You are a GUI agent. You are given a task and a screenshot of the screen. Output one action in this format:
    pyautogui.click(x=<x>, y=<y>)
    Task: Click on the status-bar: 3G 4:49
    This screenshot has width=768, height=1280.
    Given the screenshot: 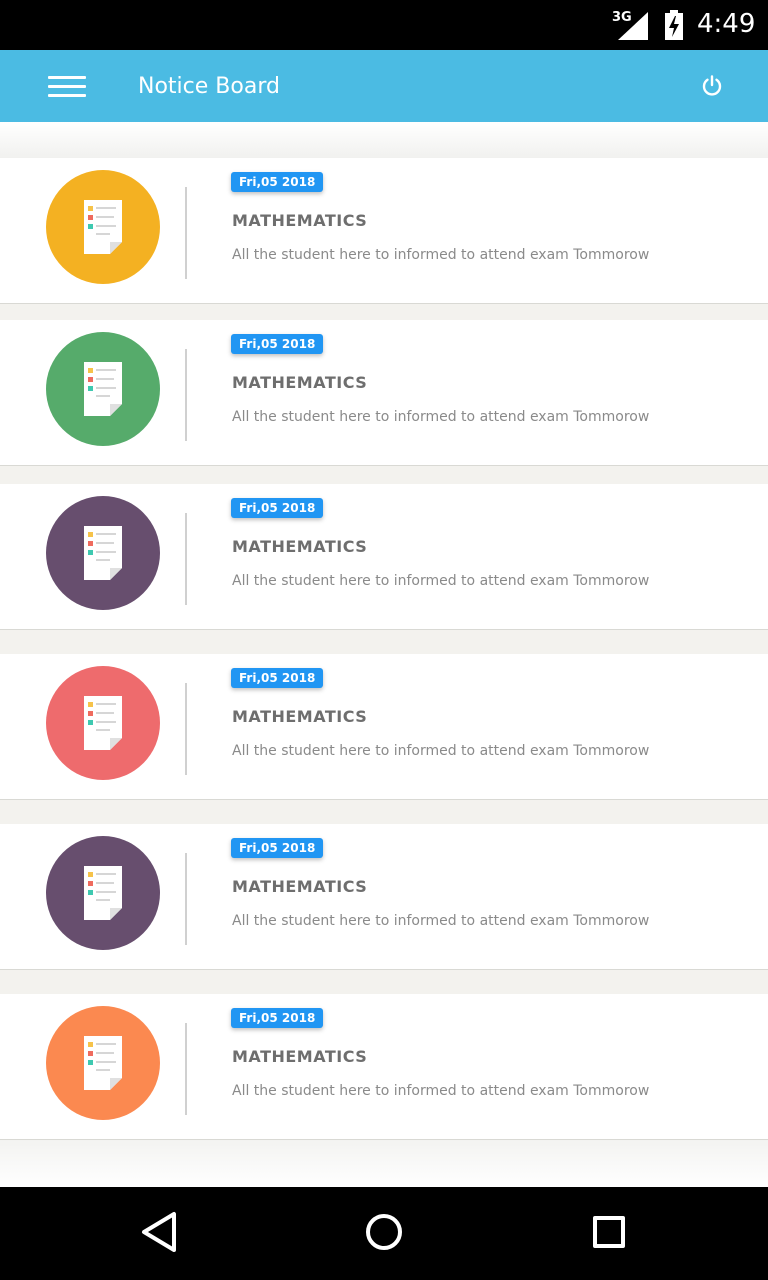 What is the action you would take?
    pyautogui.click(x=384, y=25)
    